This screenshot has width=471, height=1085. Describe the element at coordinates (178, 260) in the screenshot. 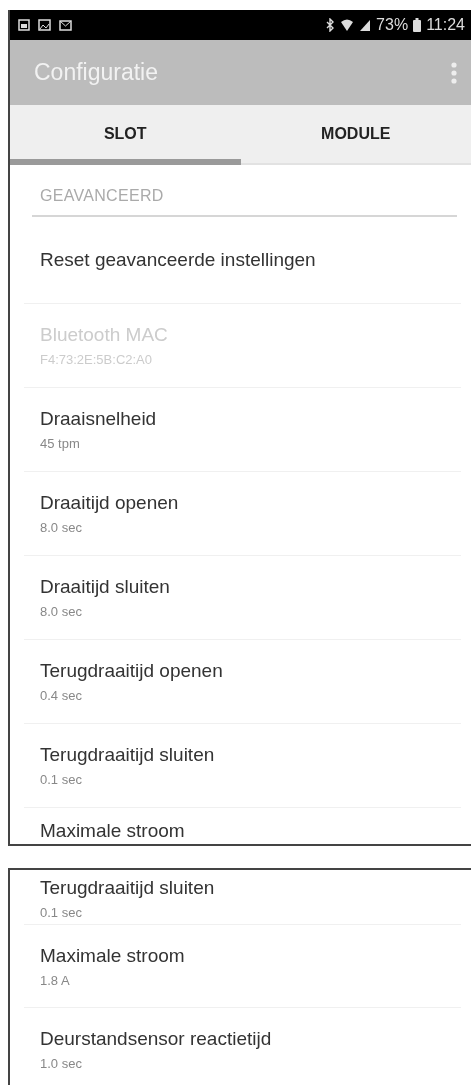

I see `item-title: Reset geavanceerde instellingen` at that location.